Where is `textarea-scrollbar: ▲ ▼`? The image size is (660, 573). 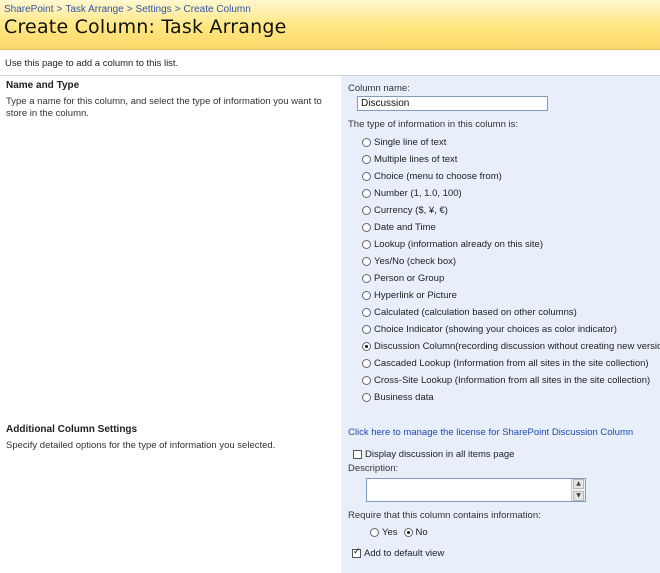 textarea-scrollbar: ▲ ▼ is located at coordinates (578, 490).